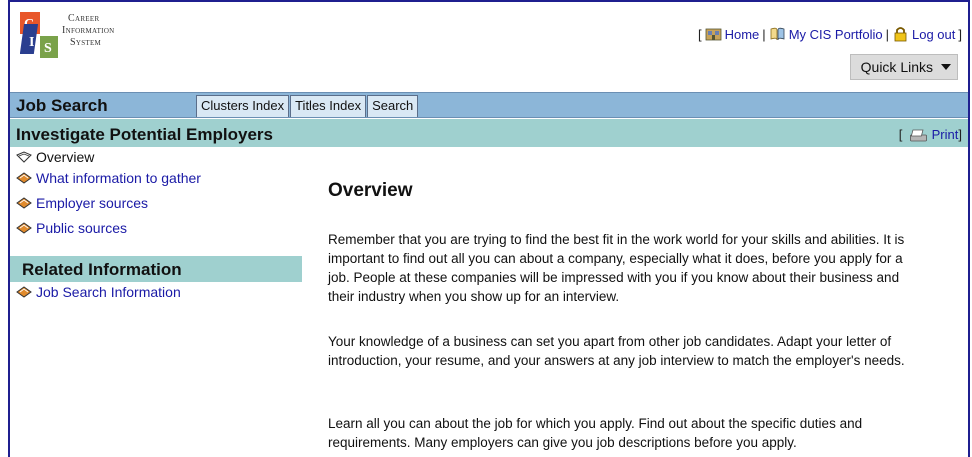 Image resolution: width=972 pixels, height=457 pixels. I want to click on portfolio-link: My CIS Portfolio, so click(836, 34).